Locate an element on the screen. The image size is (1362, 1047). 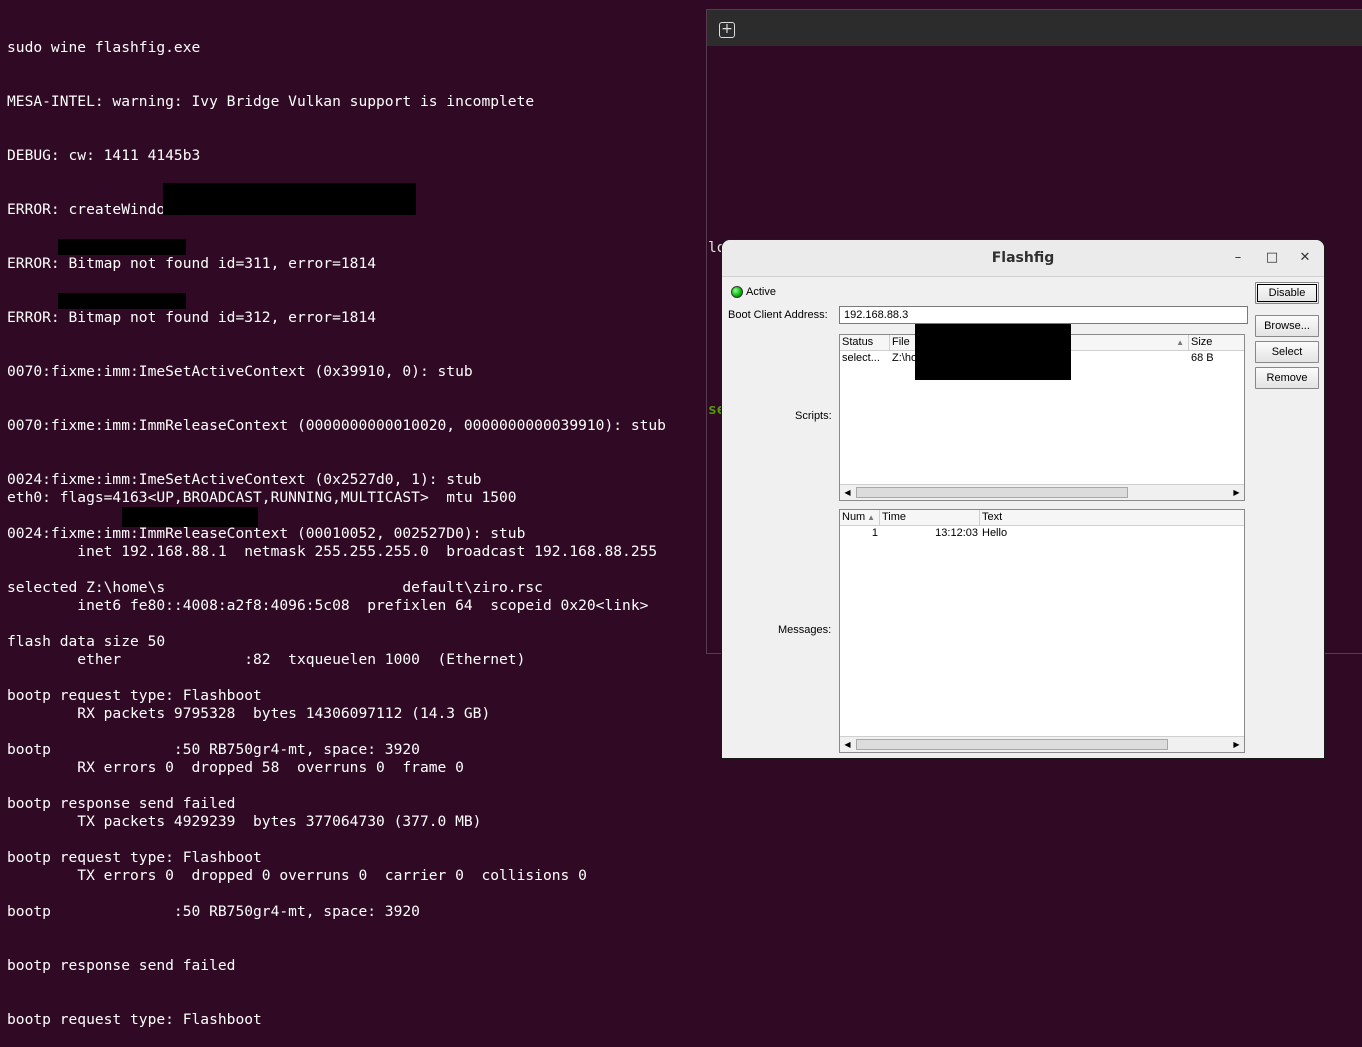
terminal-line: bootp request type: Flashboot is located at coordinates (134, 1019).